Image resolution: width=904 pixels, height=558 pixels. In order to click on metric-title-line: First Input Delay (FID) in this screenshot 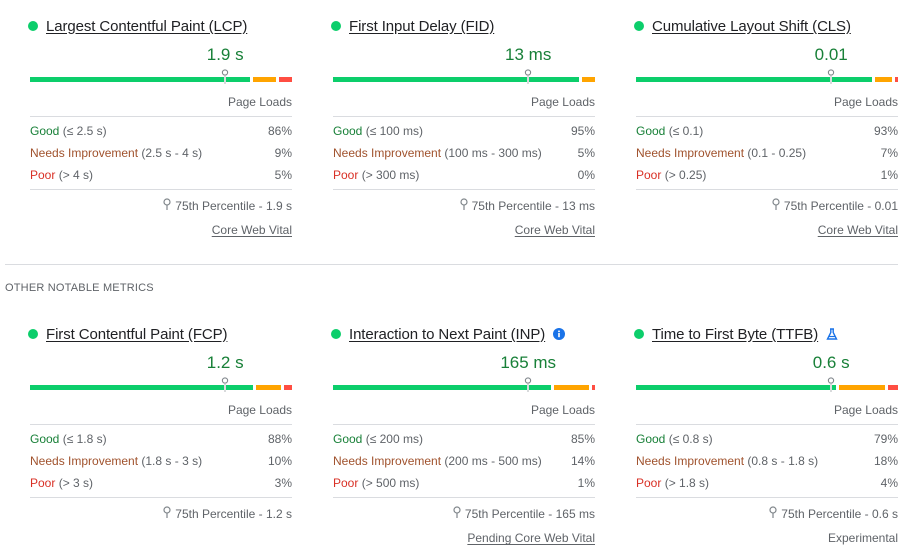, I will do `click(412, 26)`.